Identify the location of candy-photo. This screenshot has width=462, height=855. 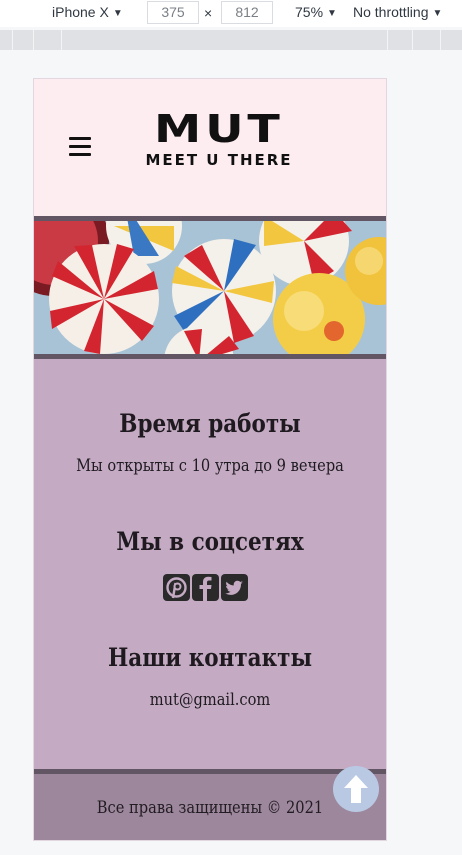
(210, 287).